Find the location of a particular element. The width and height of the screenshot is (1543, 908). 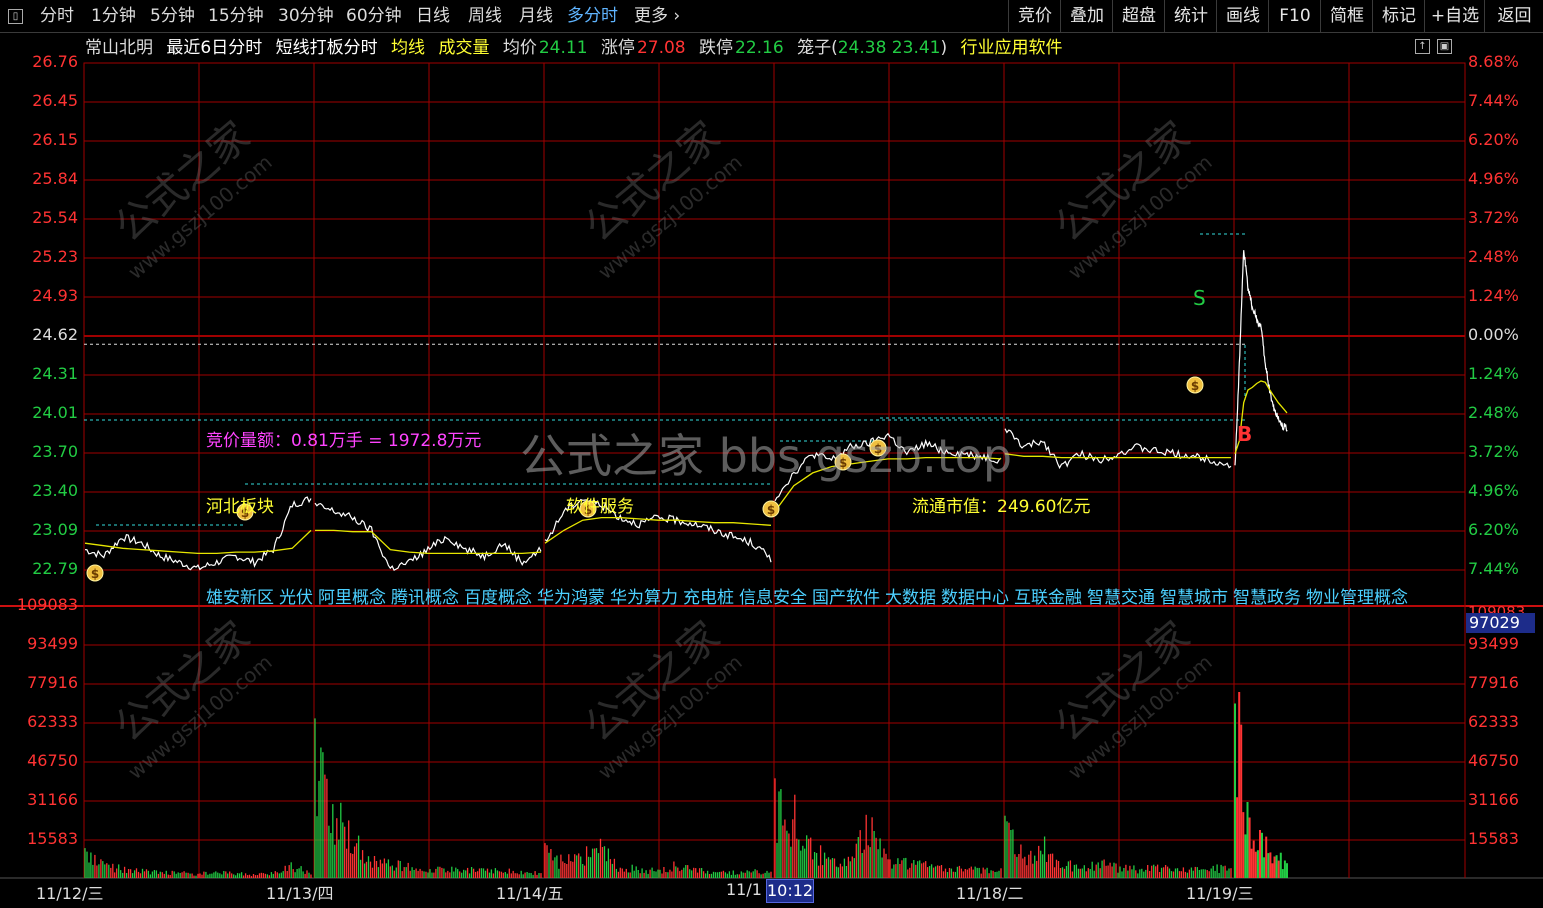

date-axis-label: 11/18/二 is located at coordinates (990, 893).